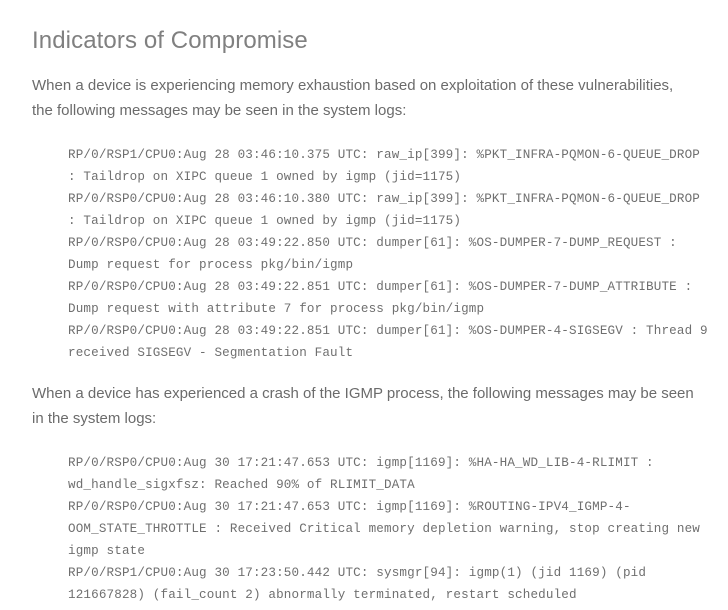 This screenshot has height=610, width=728. Describe the element at coordinates (170, 40) in the screenshot. I see `page-title: Indicators of Compromise` at that location.